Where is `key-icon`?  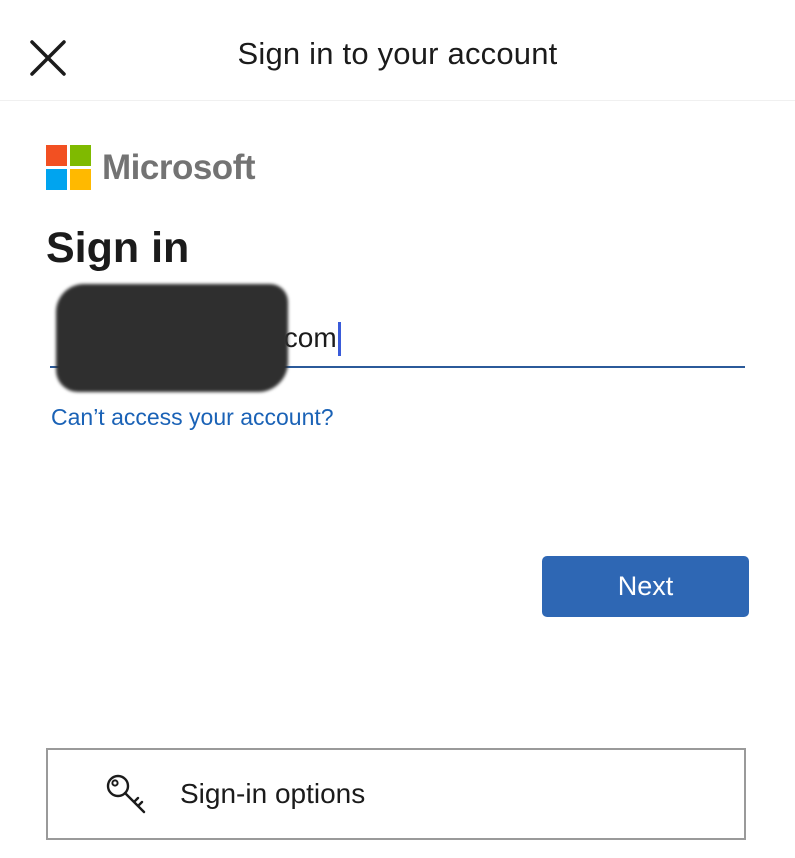
key-icon is located at coordinates (126, 794).